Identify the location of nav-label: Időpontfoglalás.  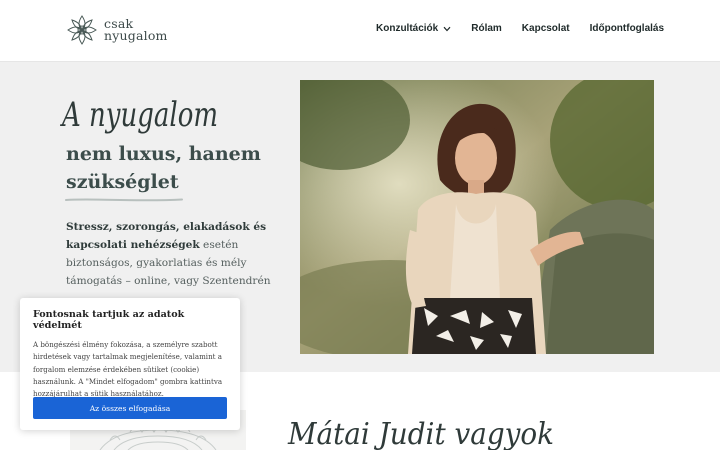
(627, 28).